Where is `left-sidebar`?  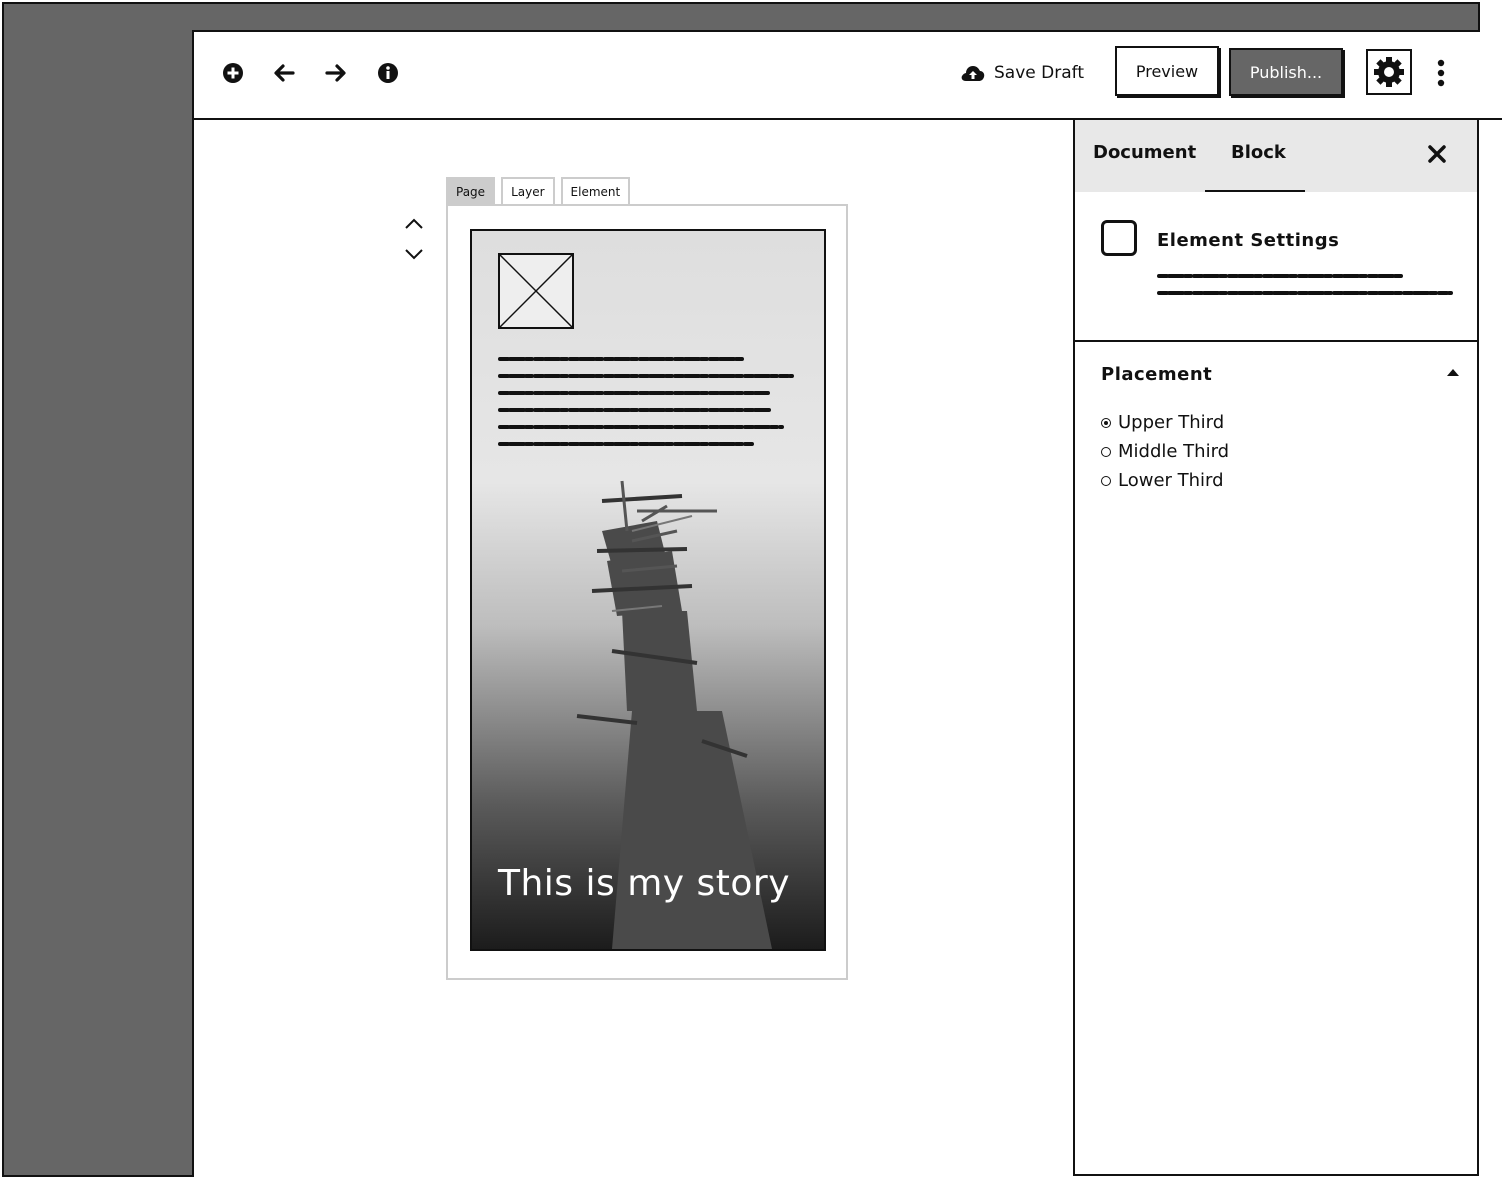 left-sidebar is located at coordinates (98, 603).